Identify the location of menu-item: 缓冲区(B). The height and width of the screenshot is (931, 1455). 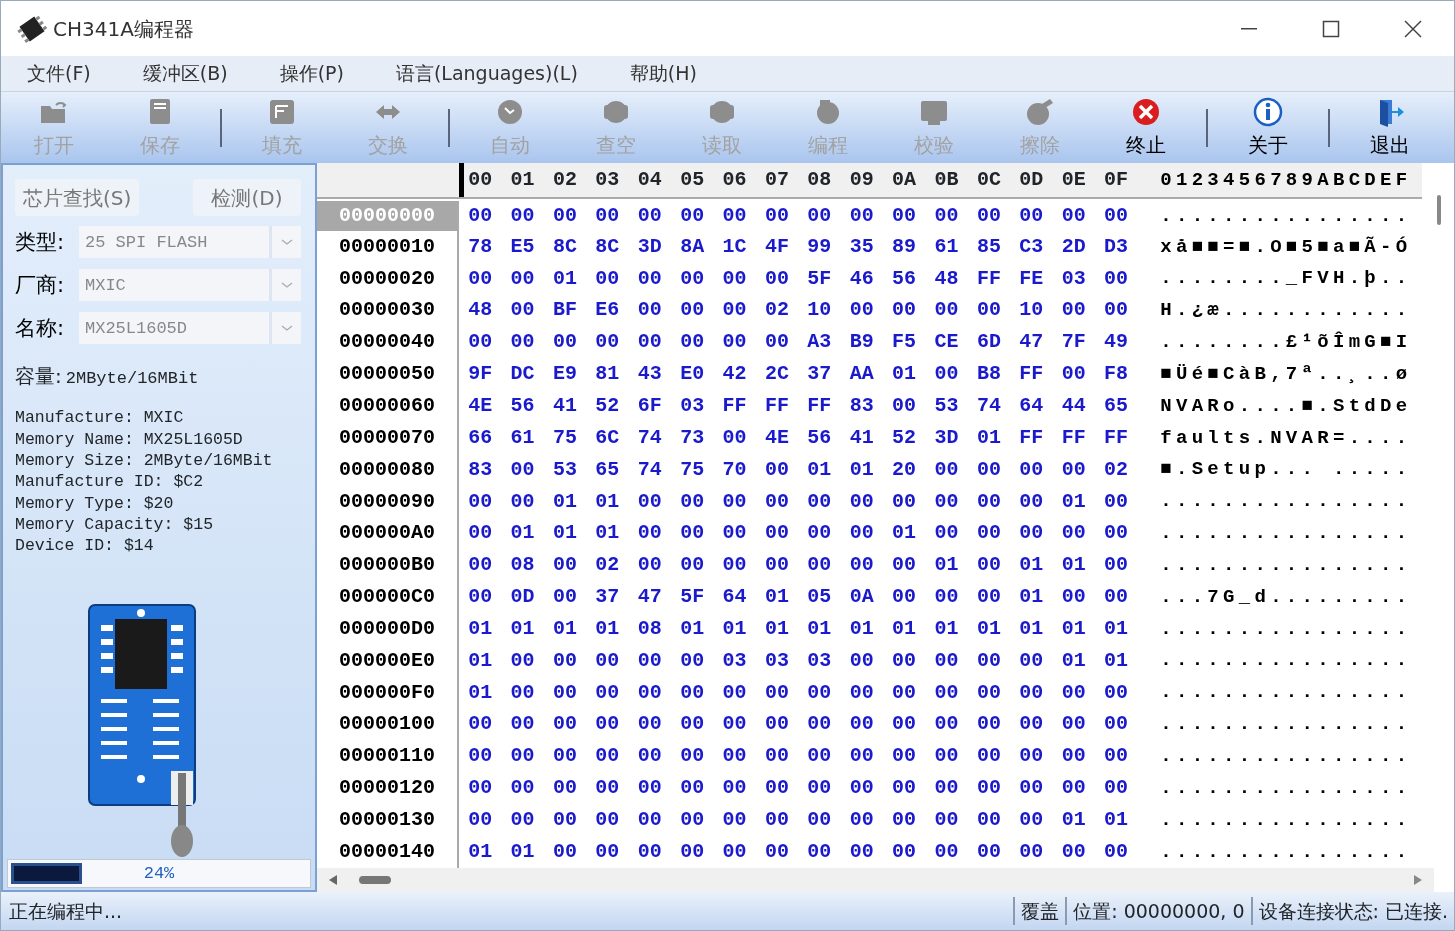
(185, 73).